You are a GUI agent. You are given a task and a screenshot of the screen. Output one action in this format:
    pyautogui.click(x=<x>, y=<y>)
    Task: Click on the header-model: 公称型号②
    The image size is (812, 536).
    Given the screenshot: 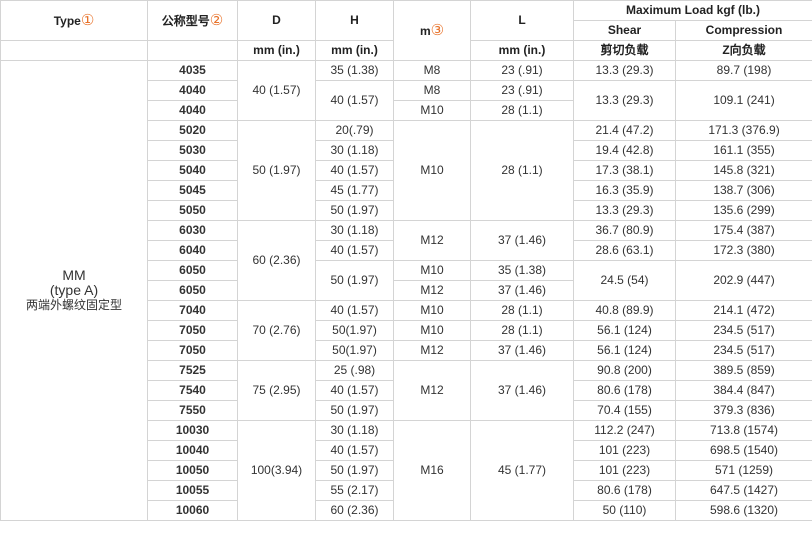 What is the action you would take?
    pyautogui.click(x=192, y=20)
    